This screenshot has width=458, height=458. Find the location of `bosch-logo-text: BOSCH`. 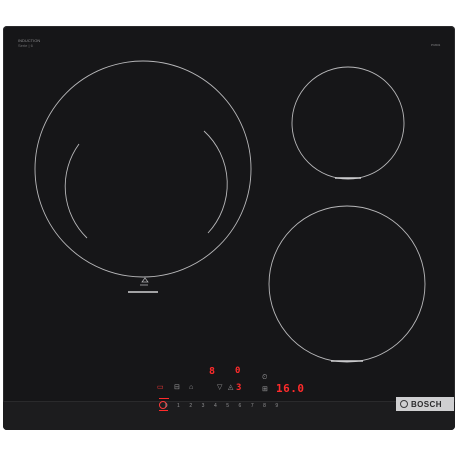

bosch-logo-text: BOSCH is located at coordinates (426, 404).